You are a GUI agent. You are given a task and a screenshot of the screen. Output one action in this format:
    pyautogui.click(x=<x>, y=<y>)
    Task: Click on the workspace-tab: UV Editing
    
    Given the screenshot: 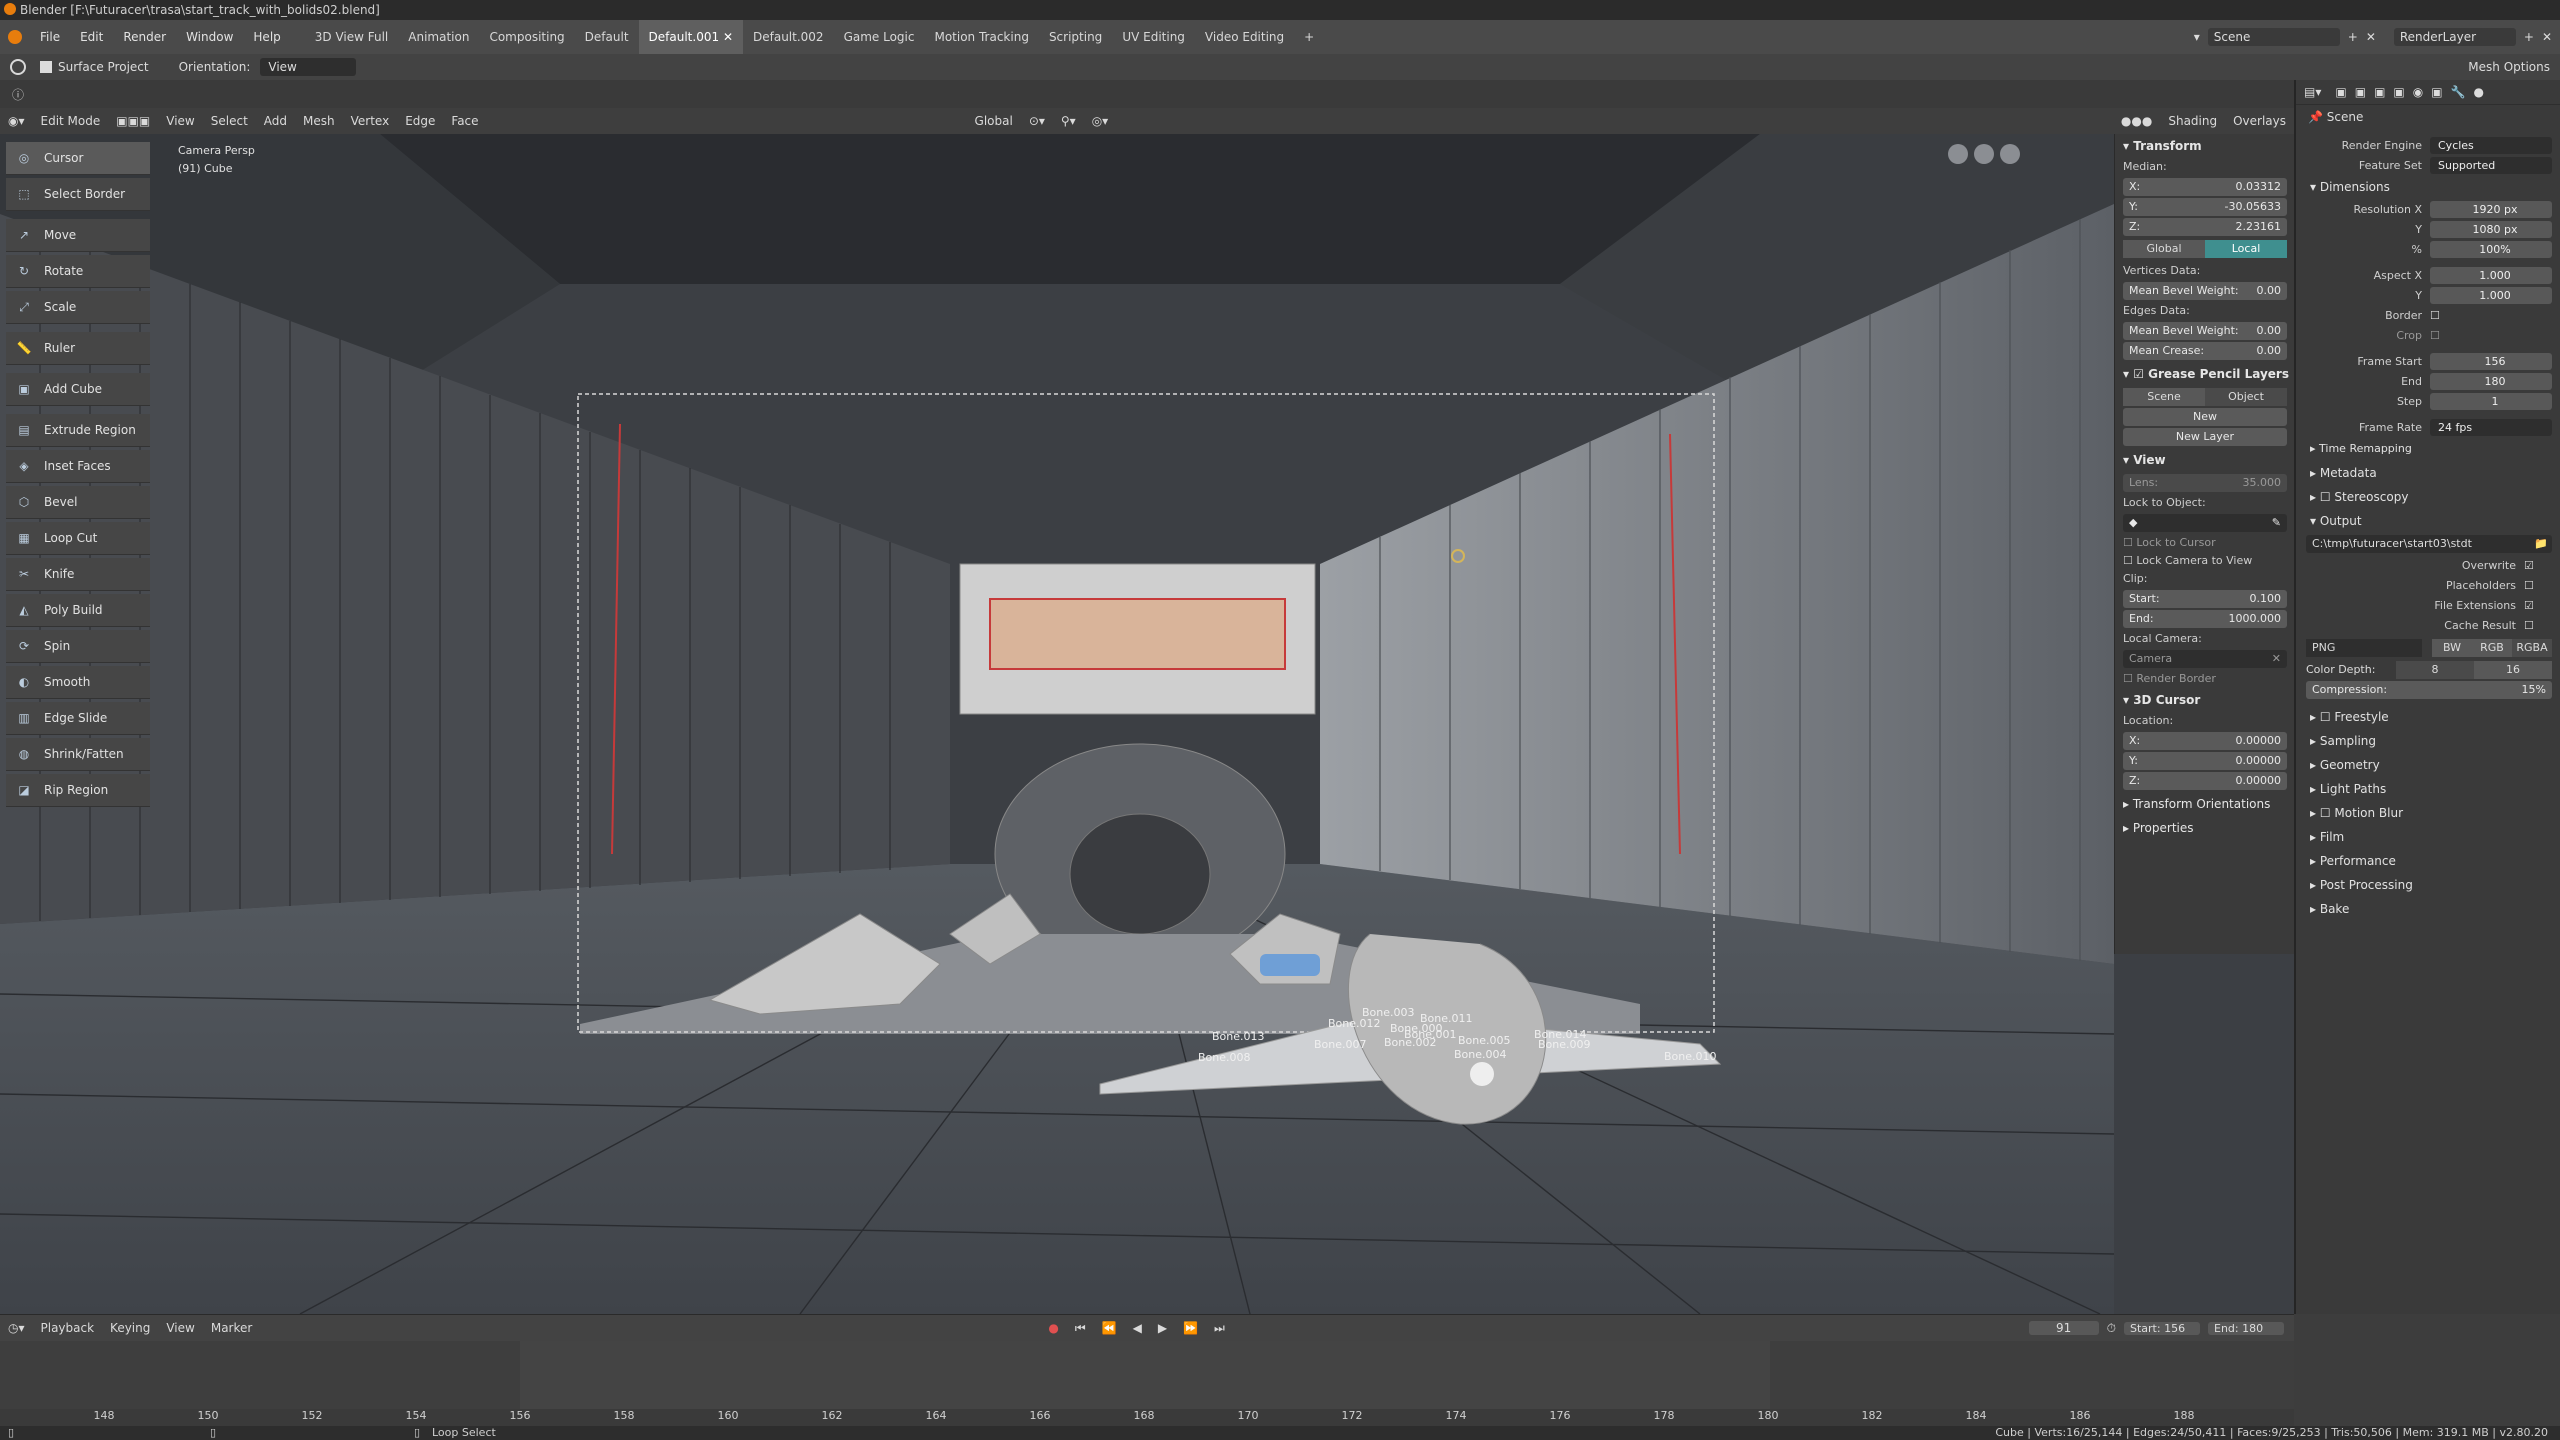 What is the action you would take?
    pyautogui.click(x=1153, y=37)
    